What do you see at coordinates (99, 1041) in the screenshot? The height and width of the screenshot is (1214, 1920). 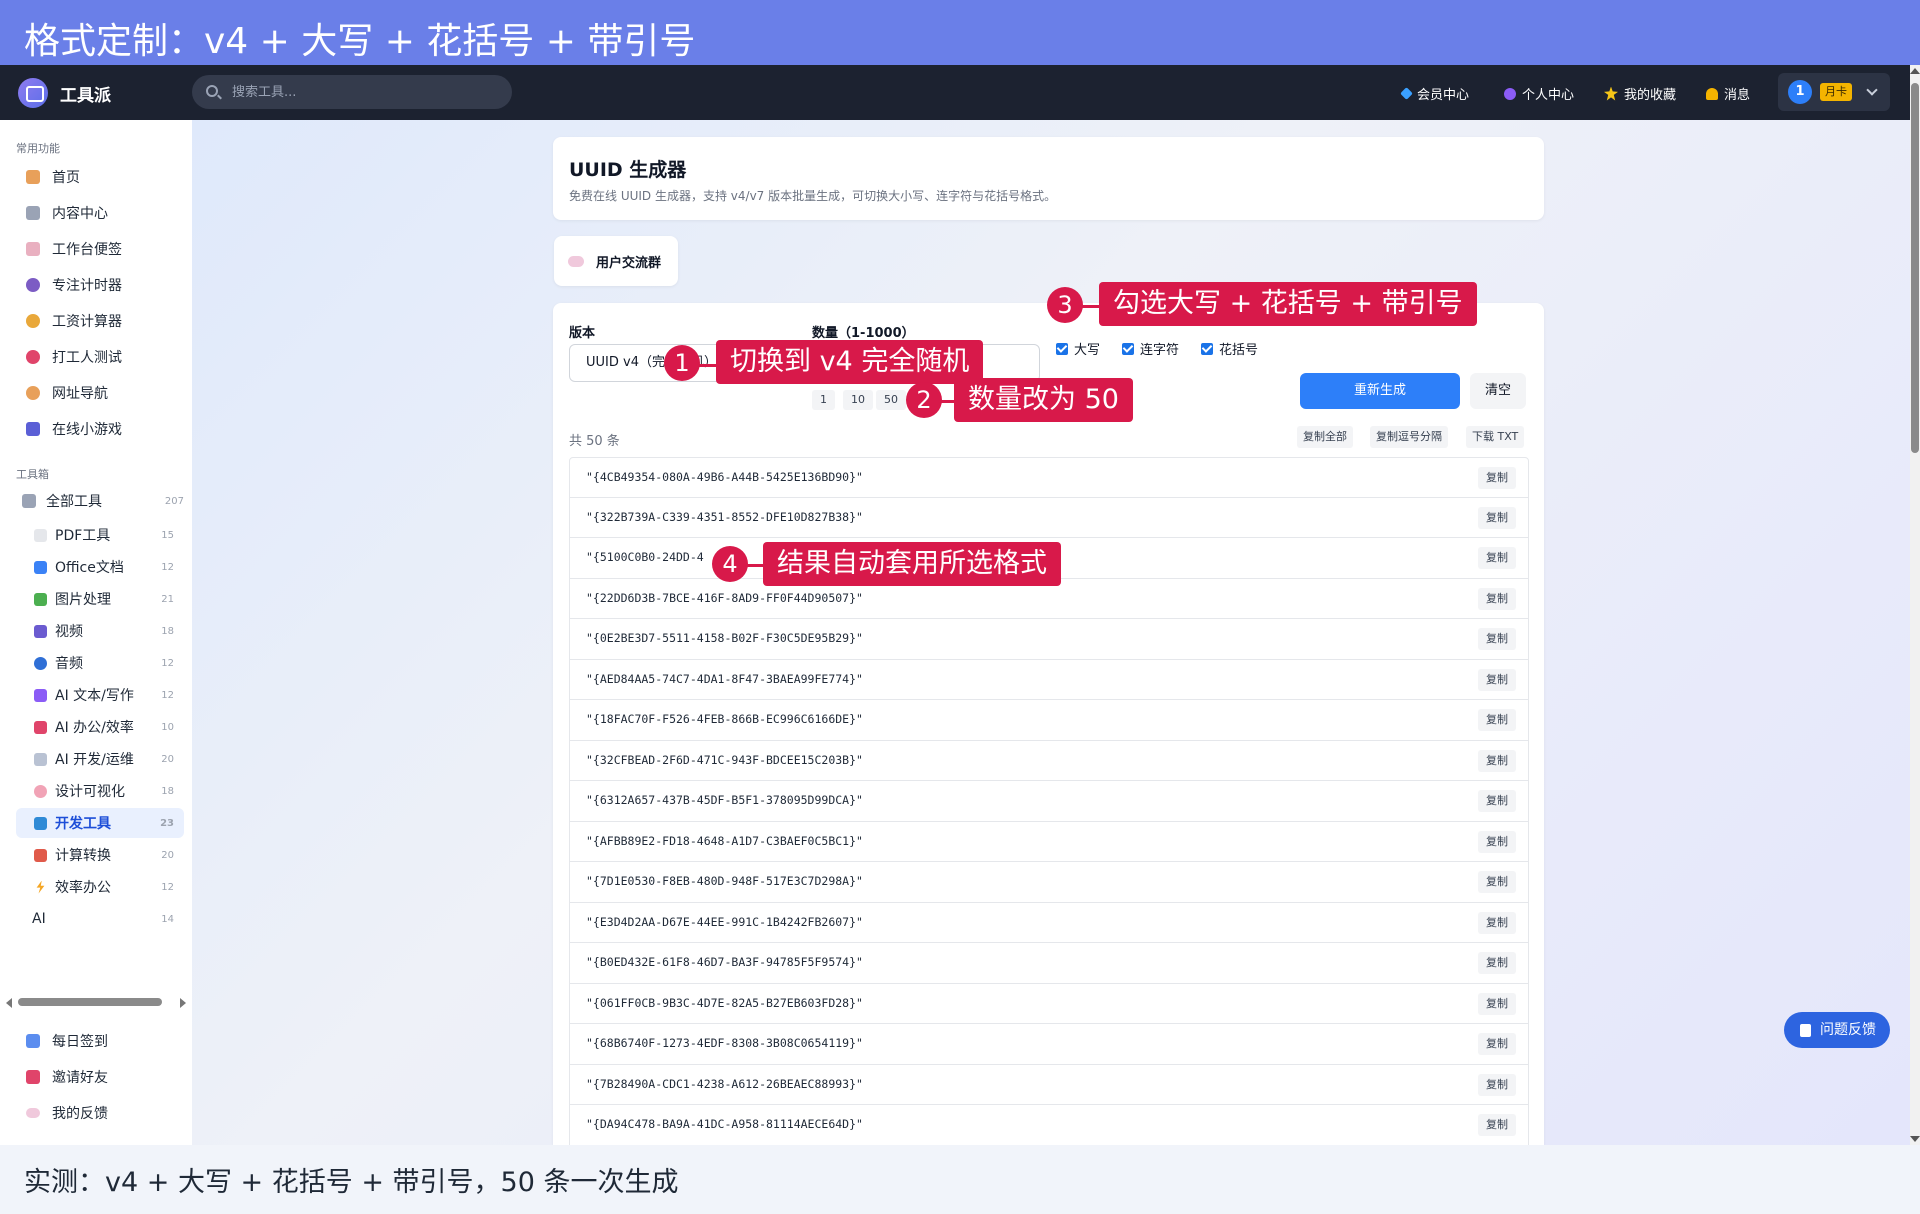 I see `sidebar-item-checkin: 每日签到` at bounding box center [99, 1041].